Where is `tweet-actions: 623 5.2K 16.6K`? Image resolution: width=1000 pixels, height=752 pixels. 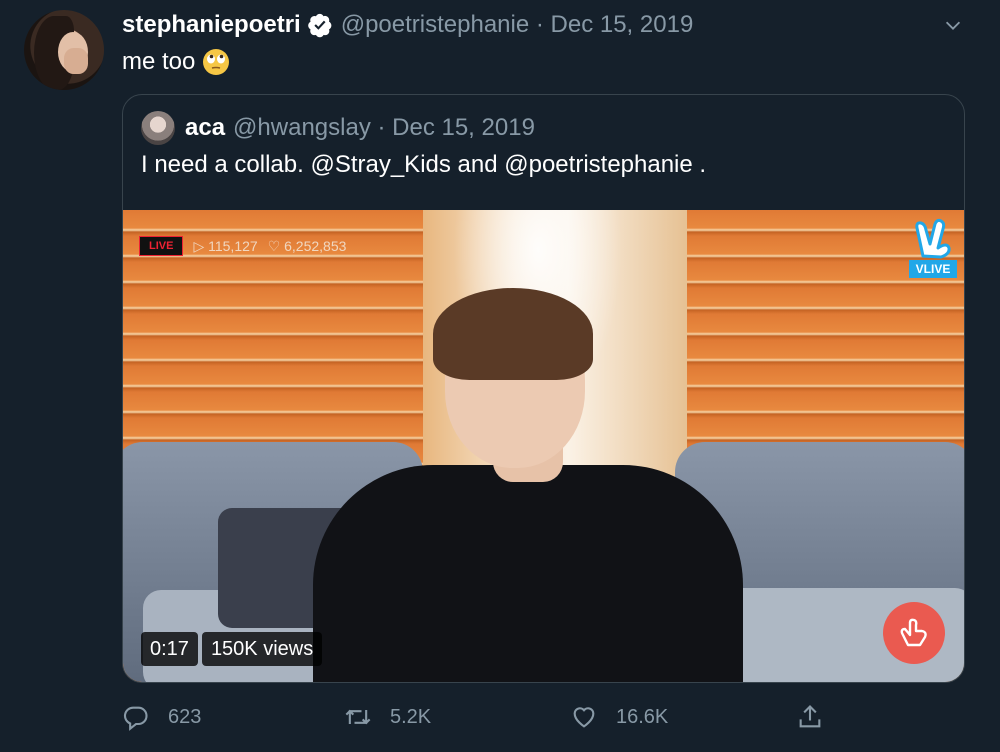 tweet-actions: 623 5.2K 16.6K is located at coordinates (482, 717).